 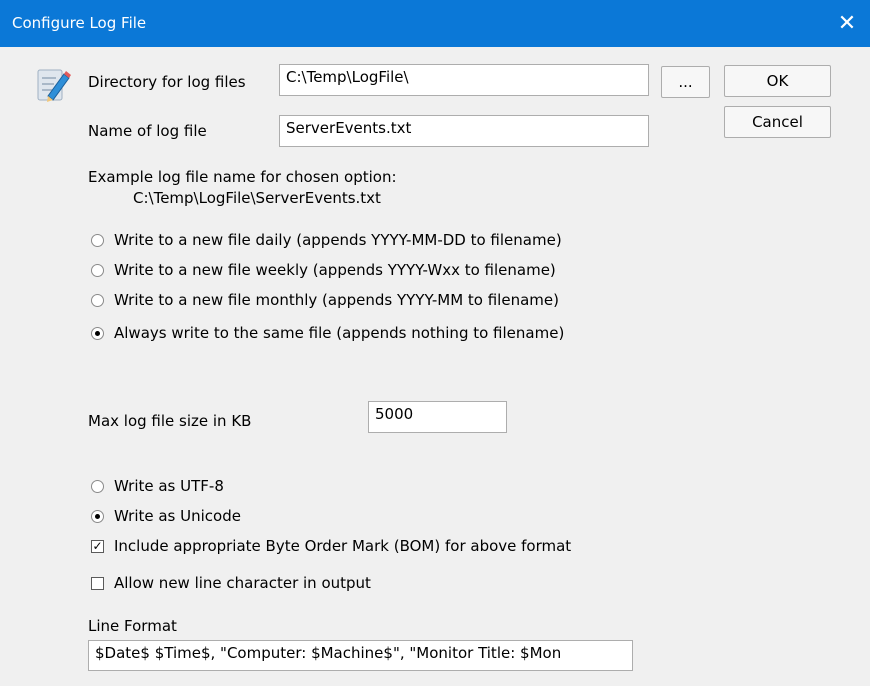 I want to click on radio-same-file, so click(x=97, y=333).